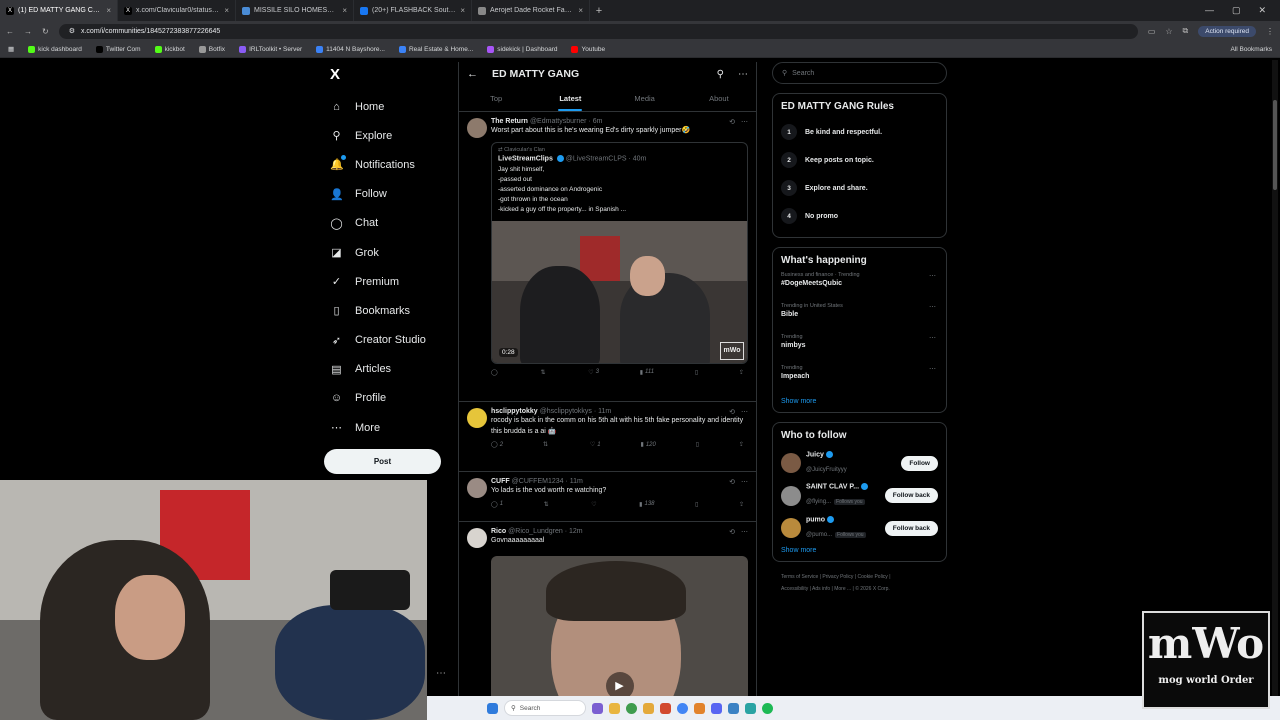 This screenshot has width=1280, height=720. I want to click on extensions-icon: ⧉, so click(1186, 31).